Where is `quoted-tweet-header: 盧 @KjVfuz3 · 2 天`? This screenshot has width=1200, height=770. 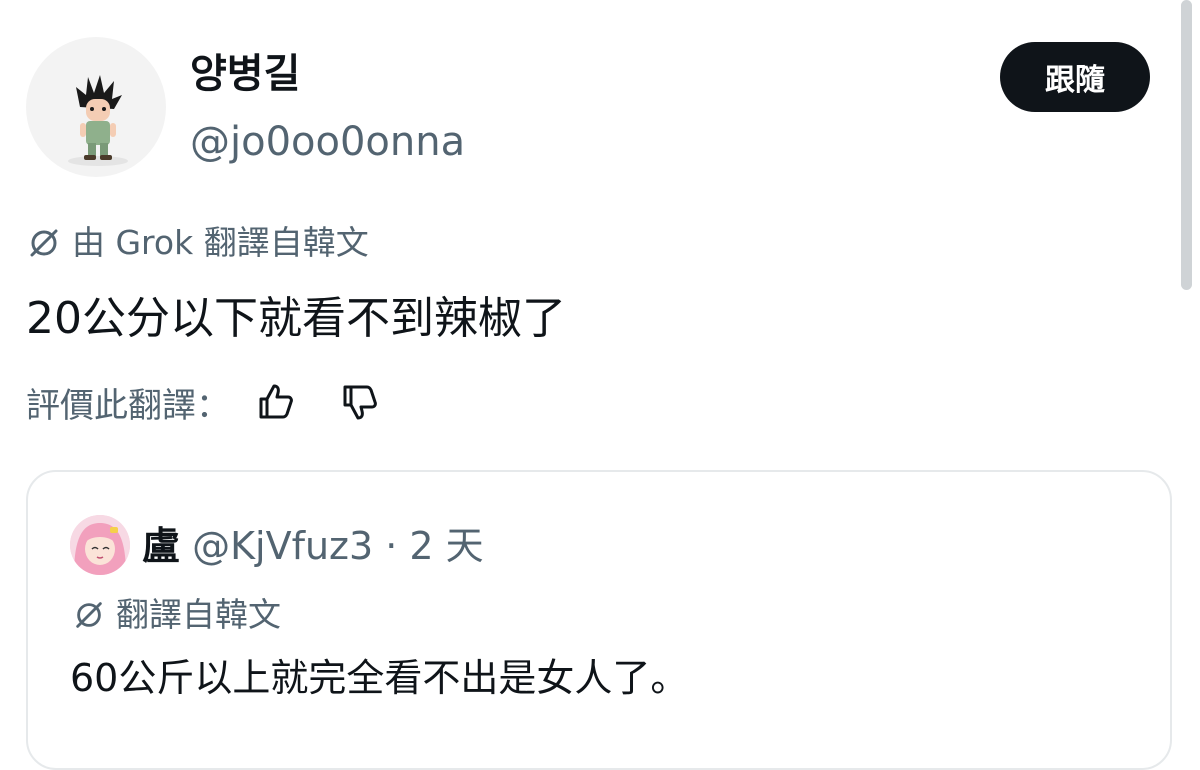
quoted-tweet-header: 盧 @KjVfuz3 · 2 天 is located at coordinates (313, 546).